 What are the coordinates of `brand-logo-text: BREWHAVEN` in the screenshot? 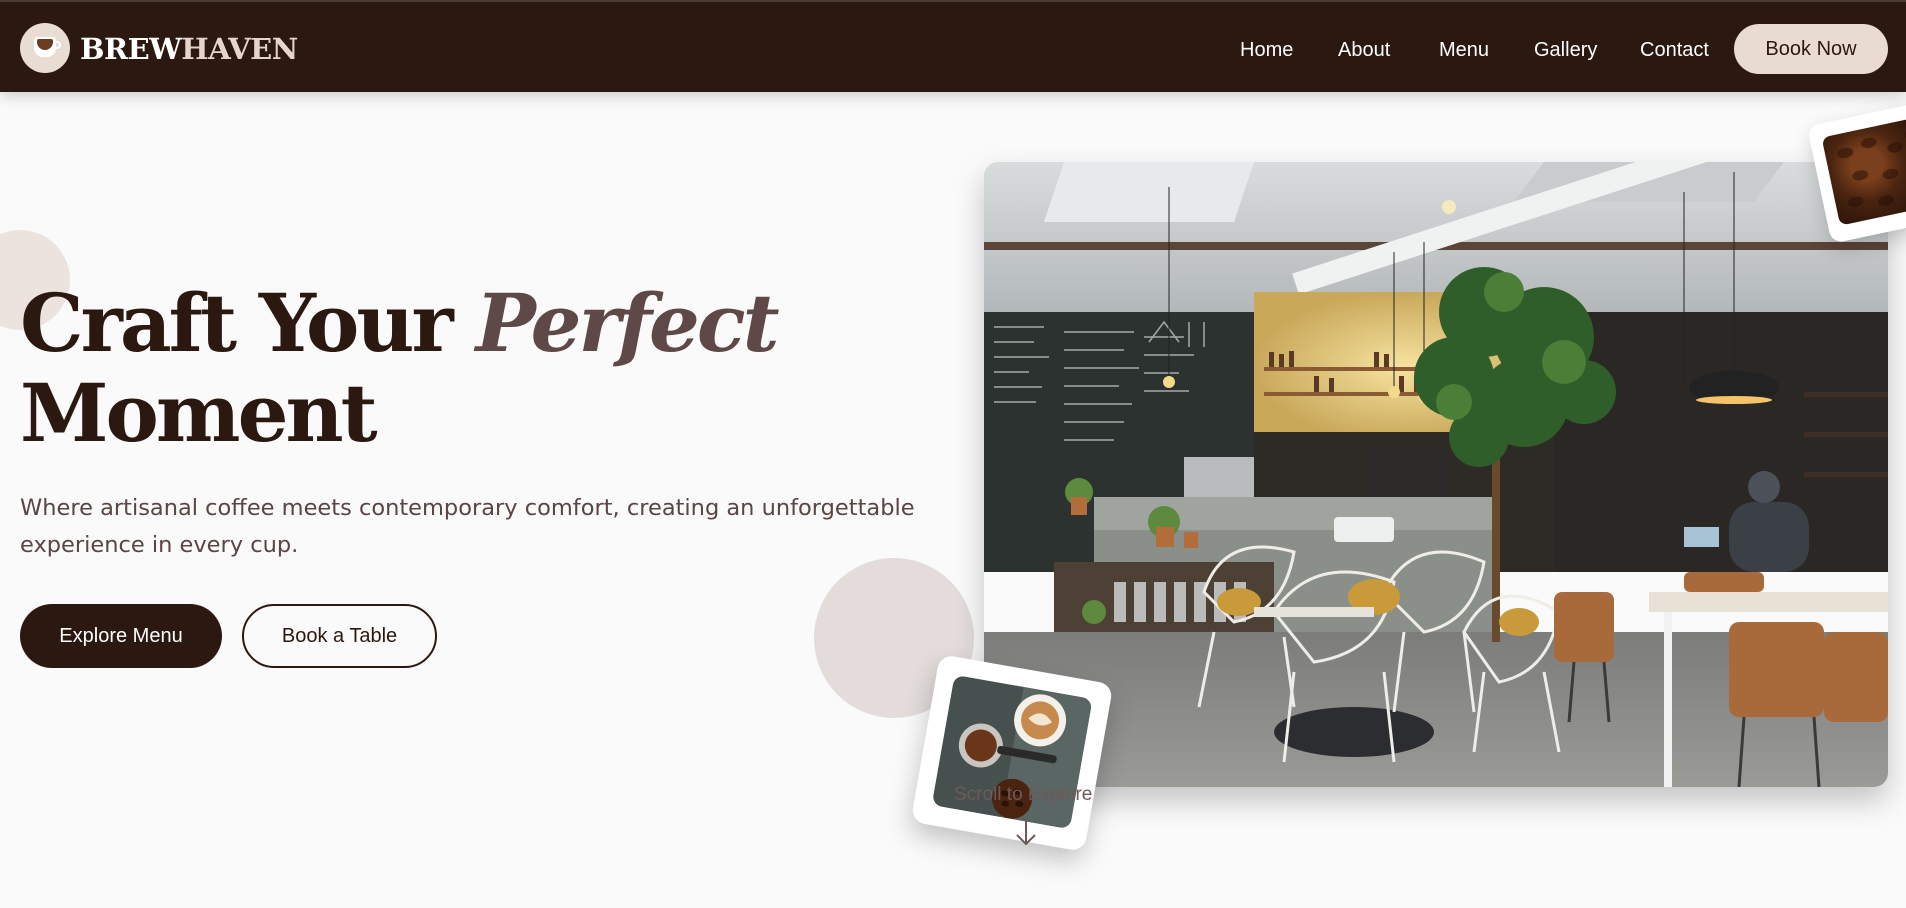 It's located at (189, 49).